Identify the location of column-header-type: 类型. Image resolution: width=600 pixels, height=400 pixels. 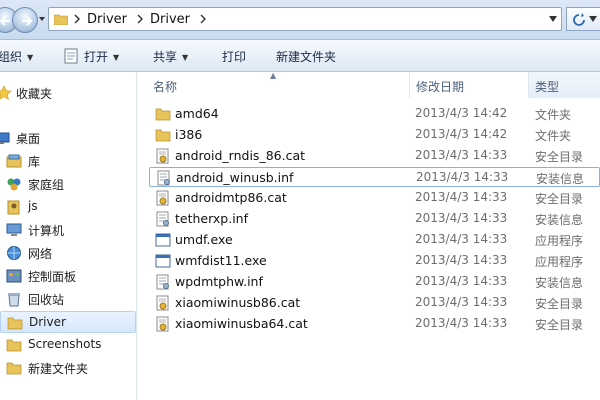
(564, 85).